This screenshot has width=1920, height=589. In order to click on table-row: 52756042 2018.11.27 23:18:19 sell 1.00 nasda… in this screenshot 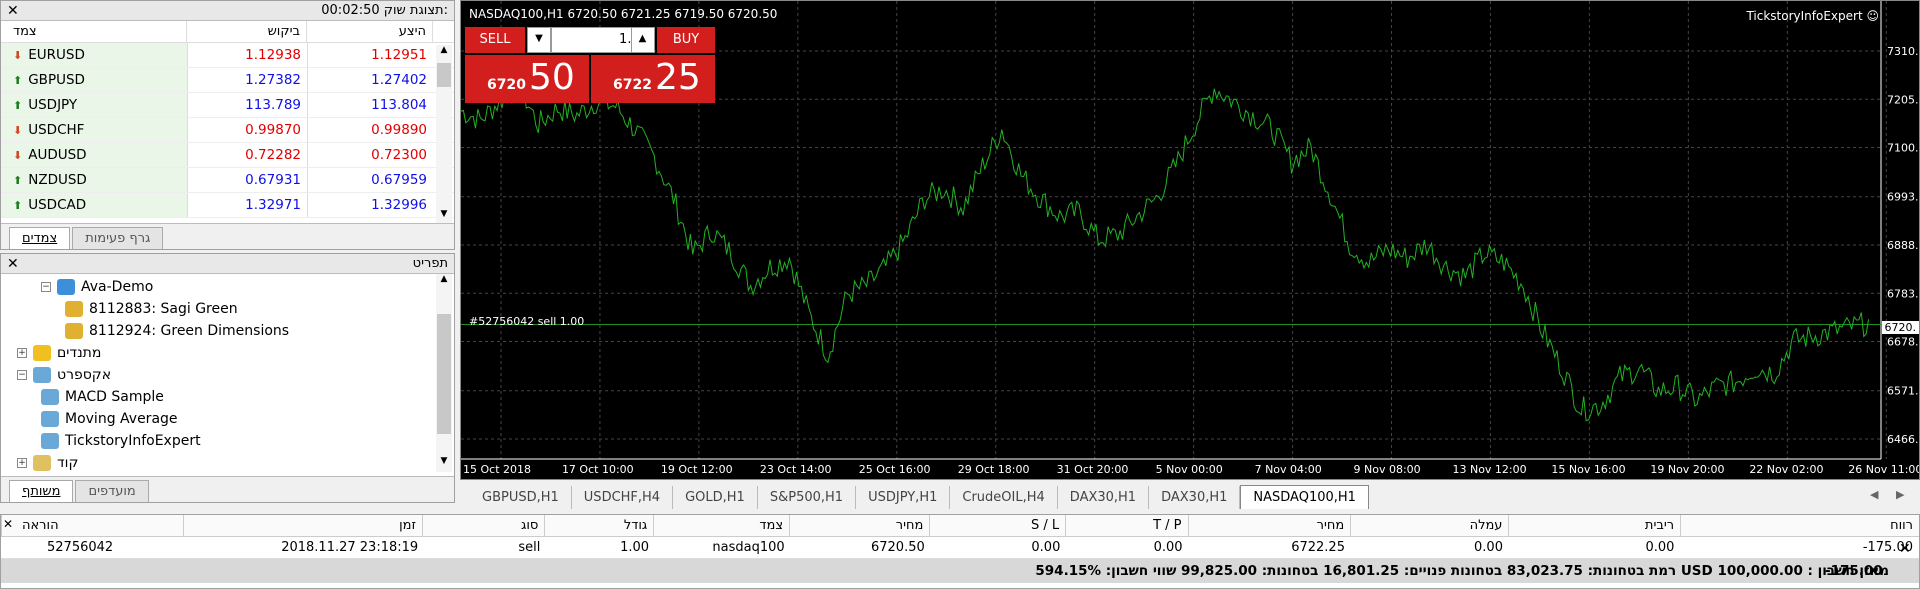, I will do `click(960, 548)`.